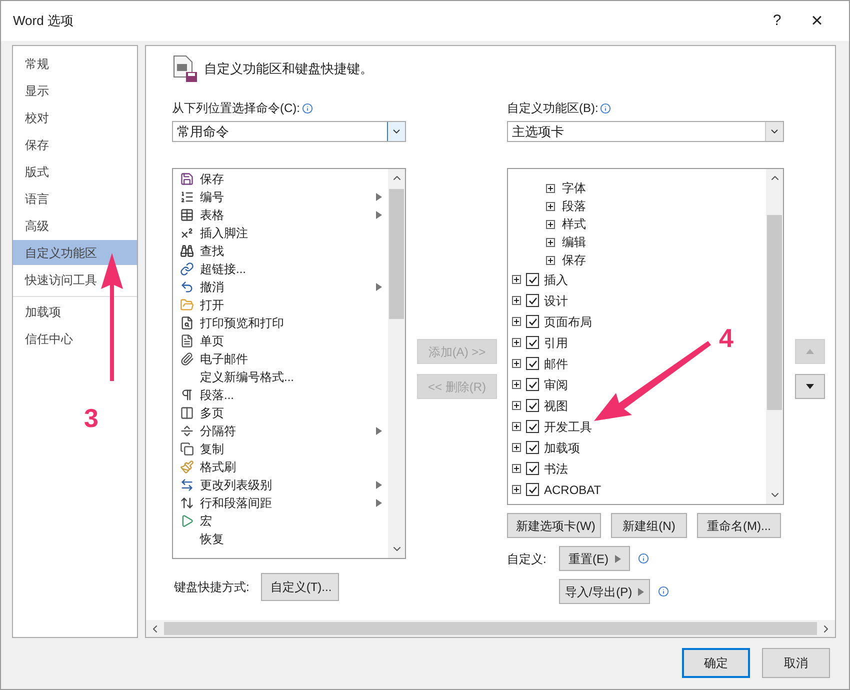 This screenshot has height=690, width=850. I want to click on tree-item: 页面布局, so click(551, 321).